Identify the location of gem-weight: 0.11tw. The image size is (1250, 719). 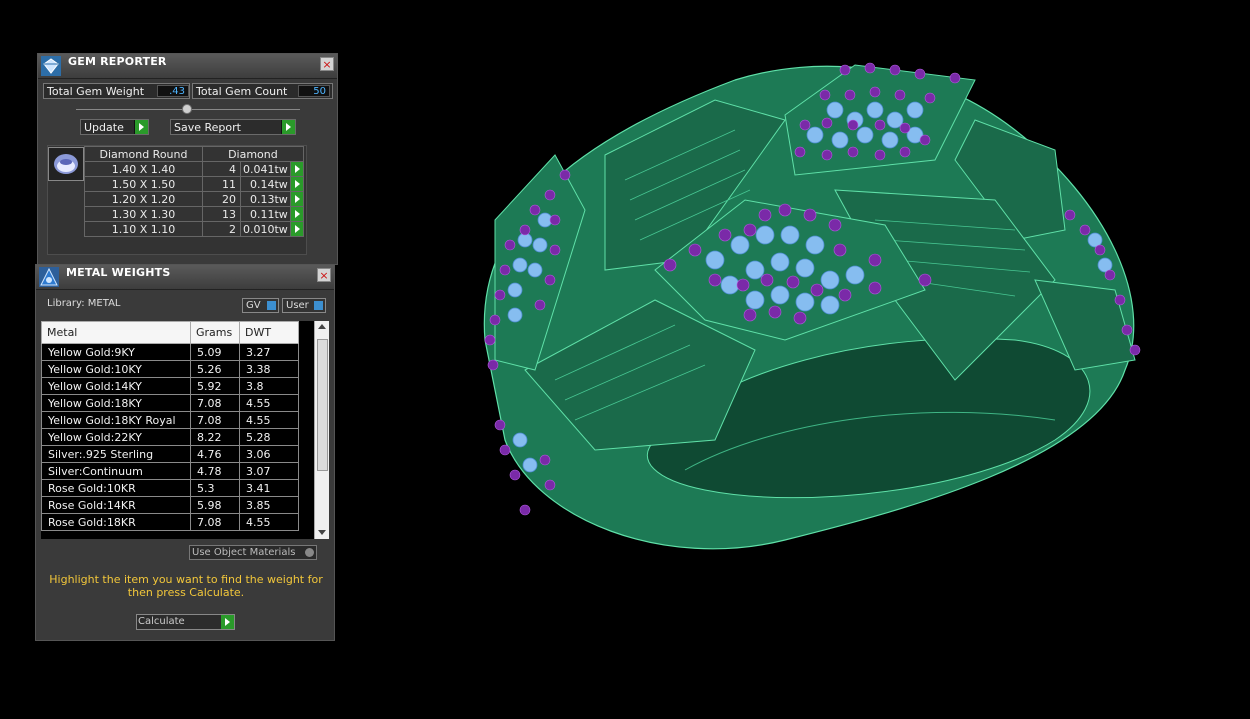
(265, 214).